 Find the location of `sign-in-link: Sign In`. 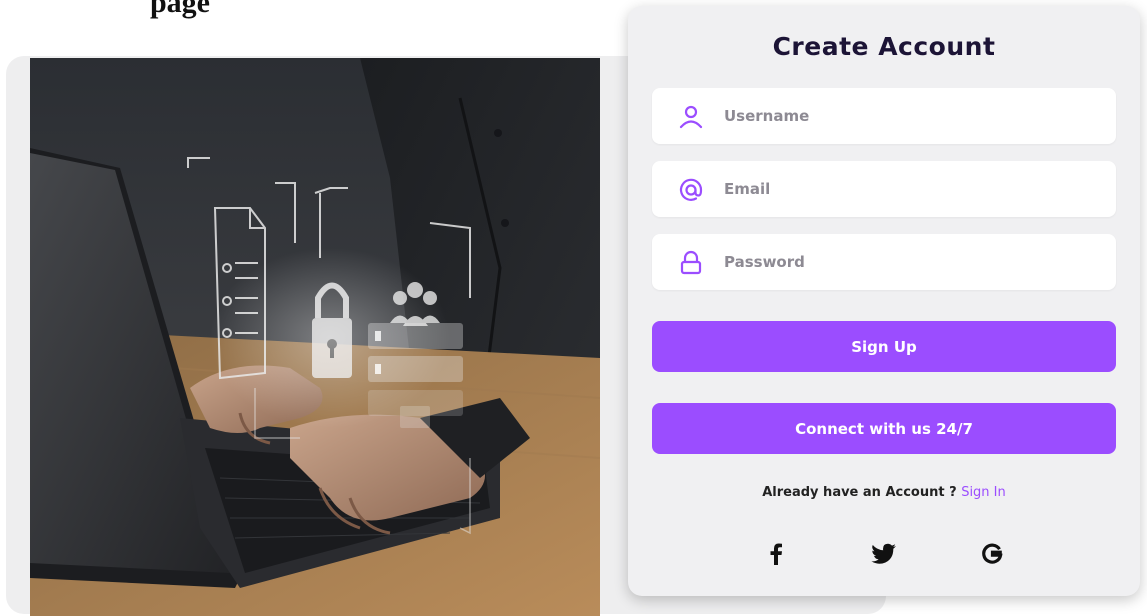

sign-in-link: Sign In is located at coordinates (983, 492).